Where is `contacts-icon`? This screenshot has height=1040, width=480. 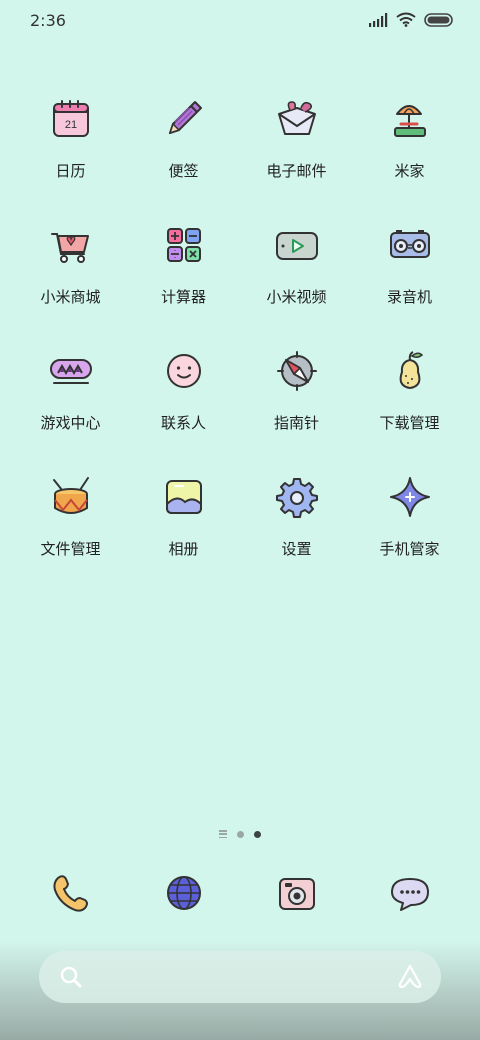 contacts-icon is located at coordinates (184, 371).